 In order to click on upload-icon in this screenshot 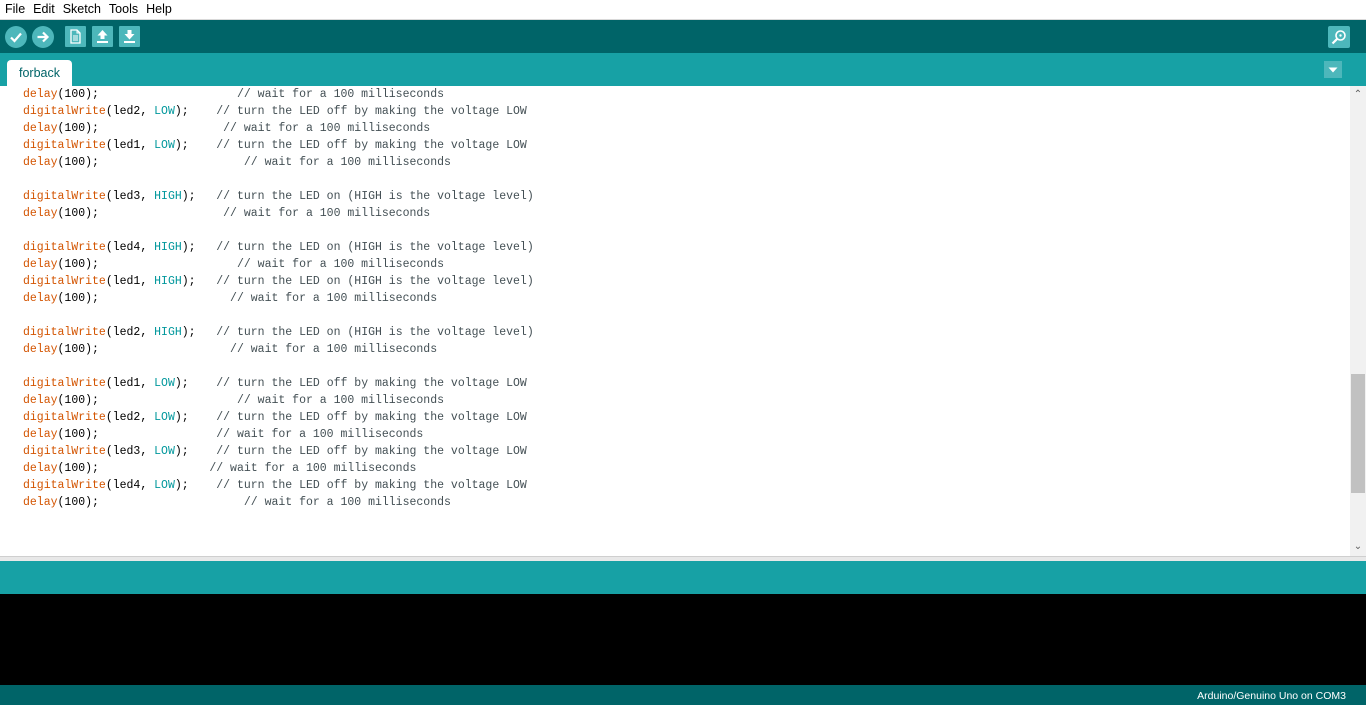, I will do `click(43, 37)`.